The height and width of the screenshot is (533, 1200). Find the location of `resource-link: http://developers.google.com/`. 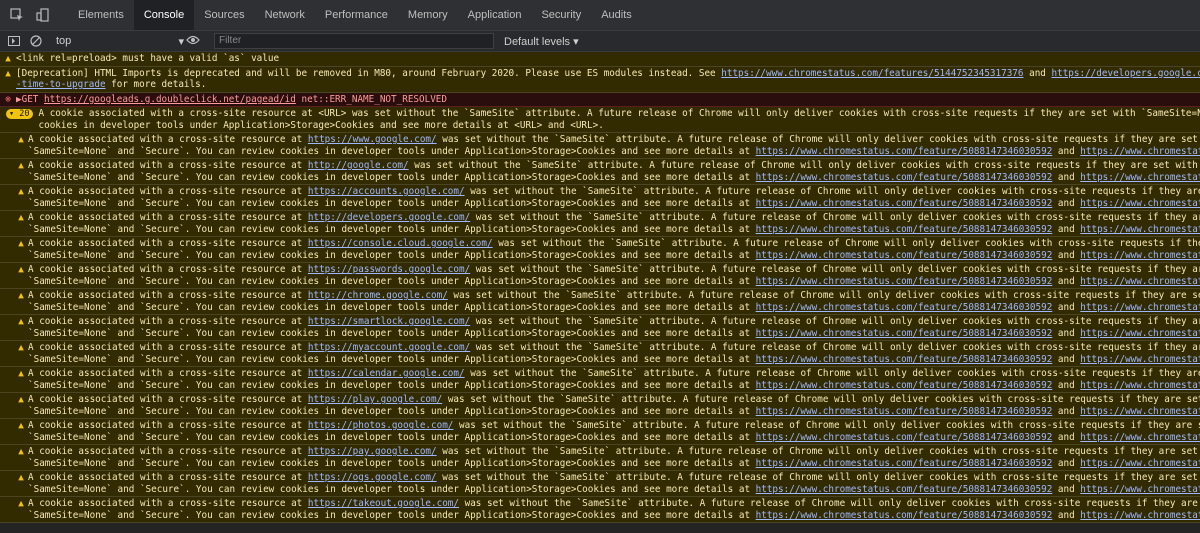

resource-link: http://developers.google.com/ is located at coordinates (389, 217).